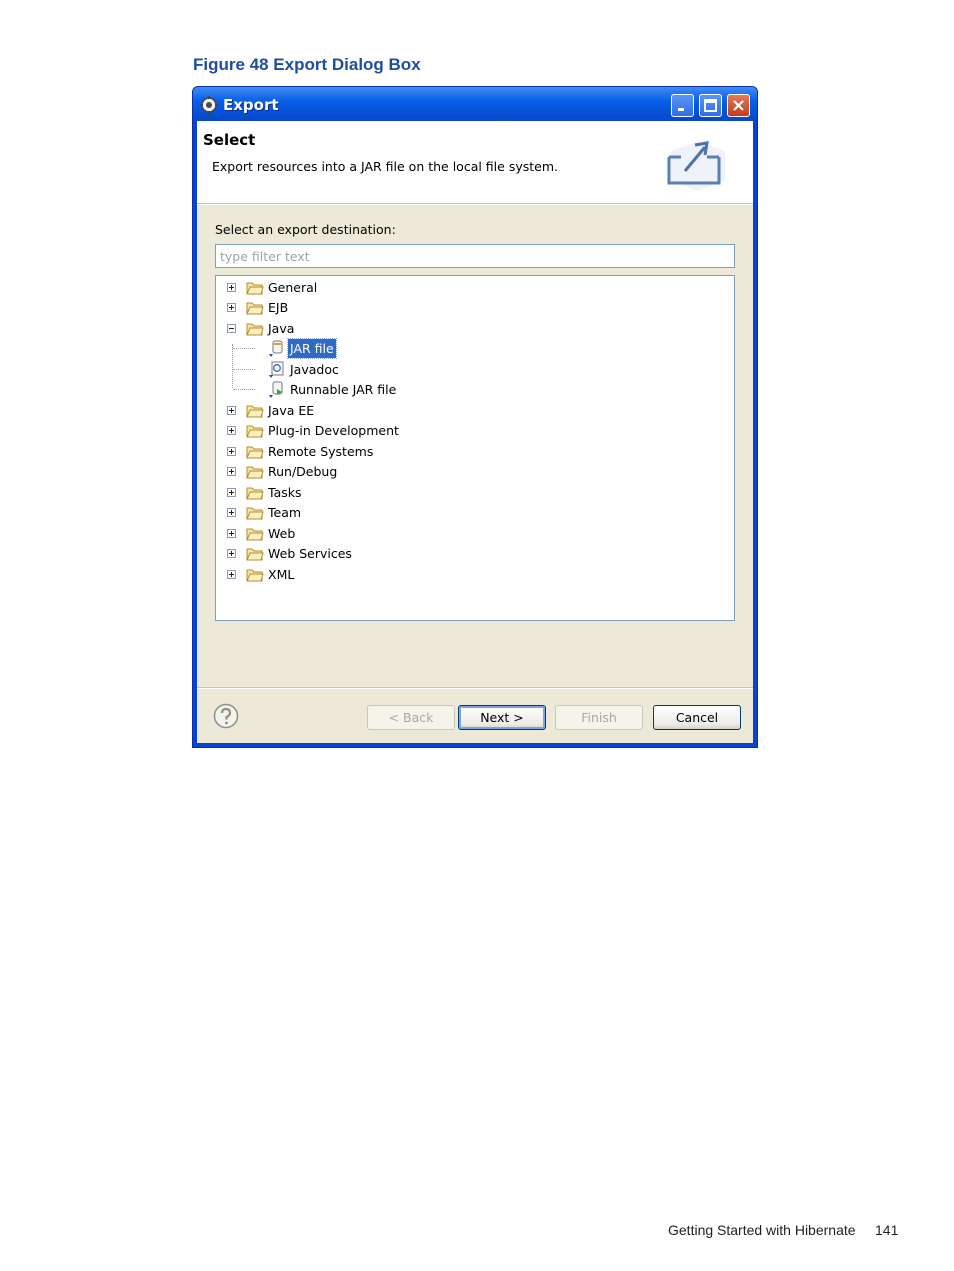  Describe the element at coordinates (599, 717) in the screenshot. I see `finish-button: Finish` at that location.